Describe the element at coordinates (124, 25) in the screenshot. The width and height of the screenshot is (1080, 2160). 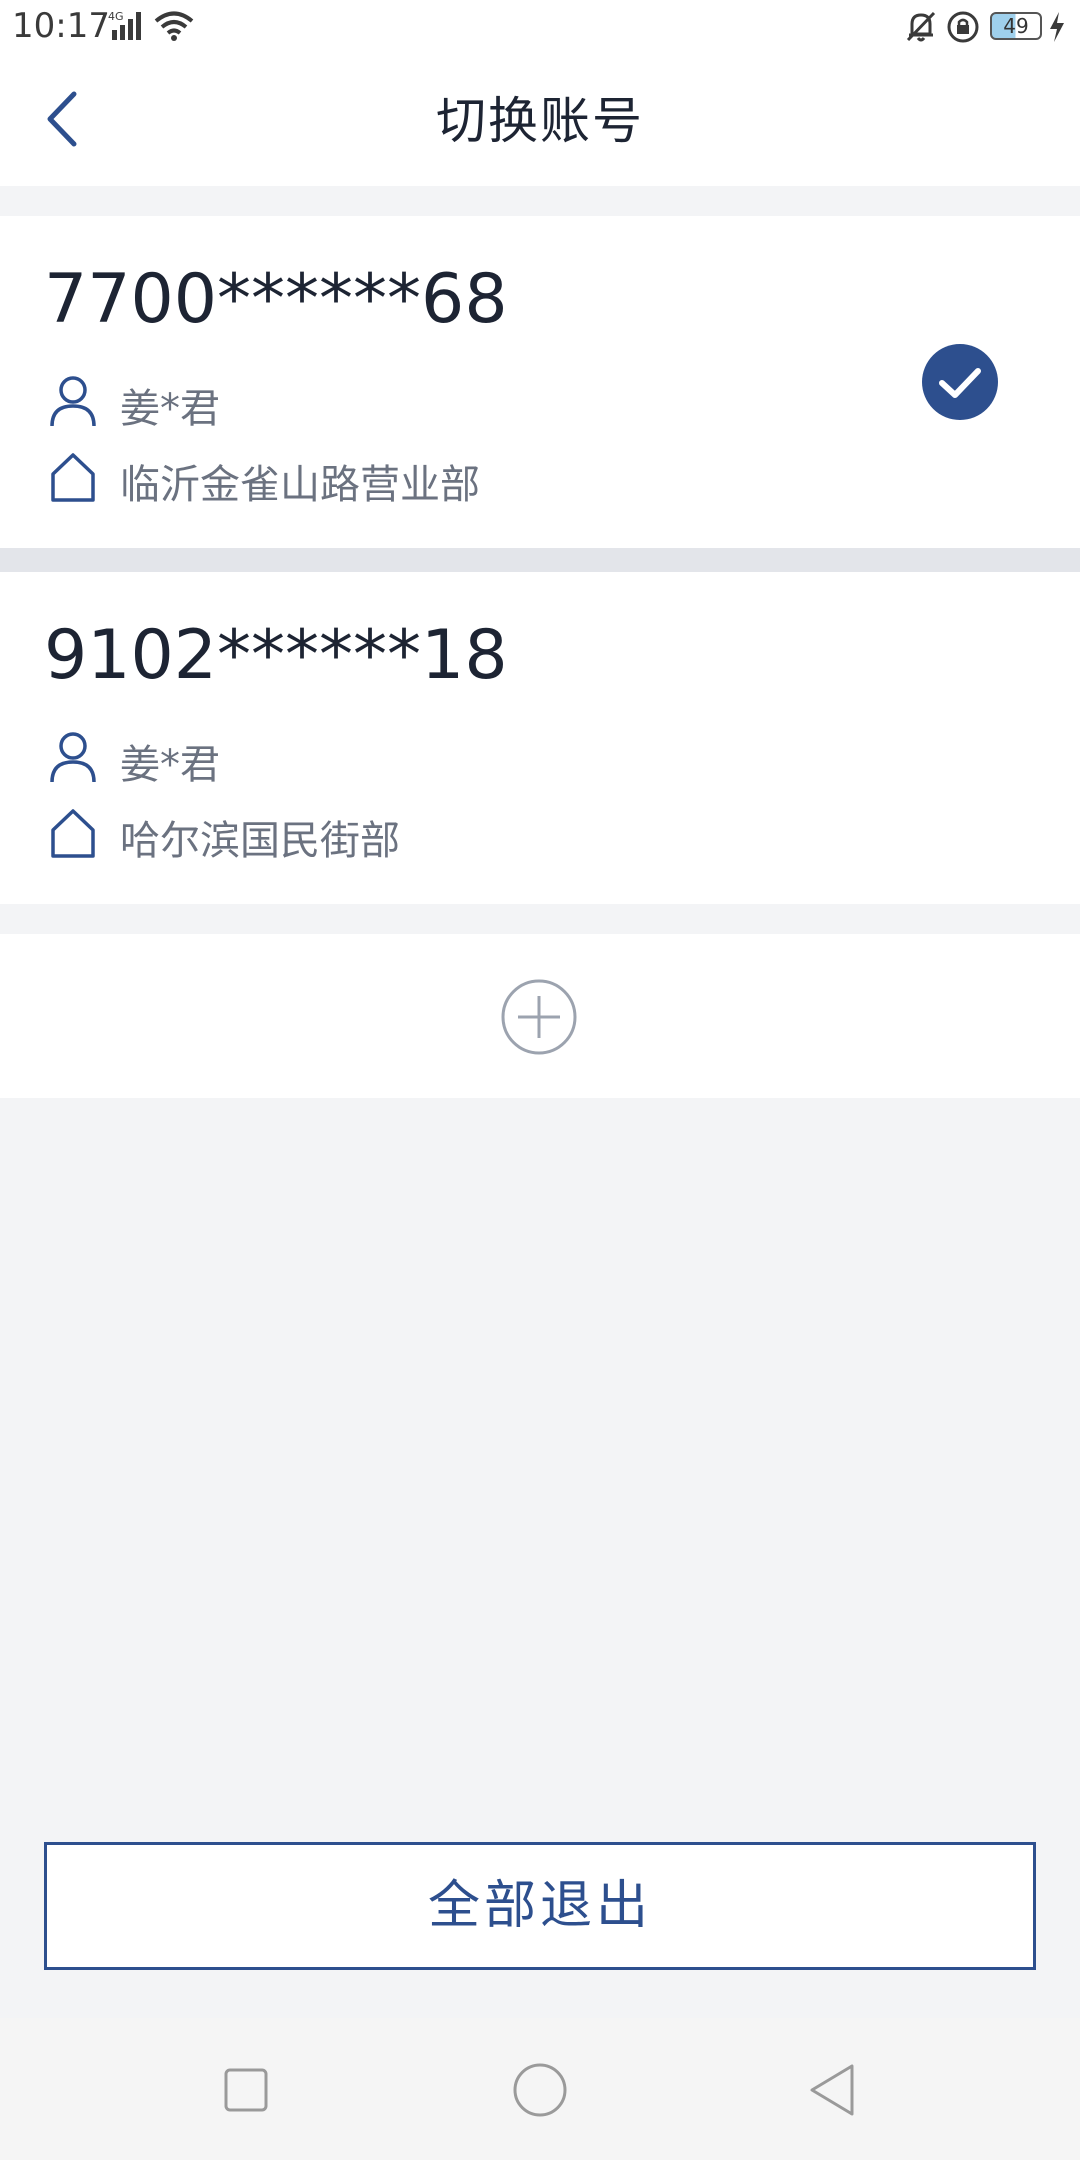
I see `cellular-signal-icon: 4G` at that location.